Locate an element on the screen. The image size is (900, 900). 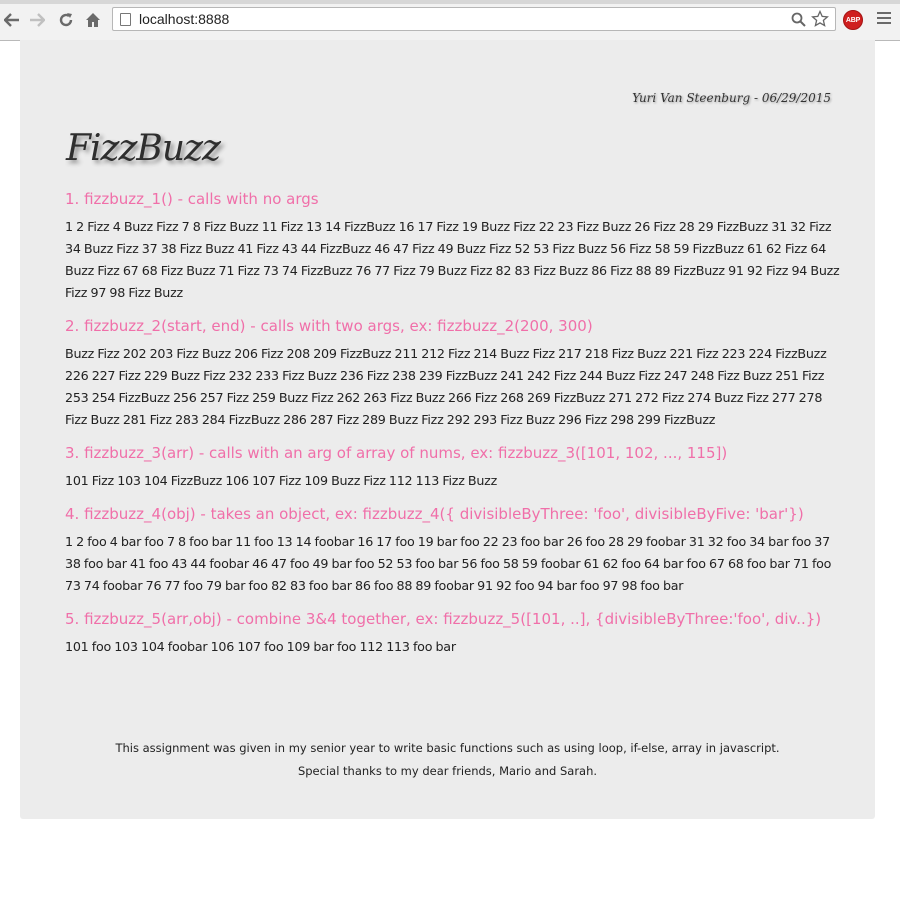
tab-strip is located at coordinates (450, 2).